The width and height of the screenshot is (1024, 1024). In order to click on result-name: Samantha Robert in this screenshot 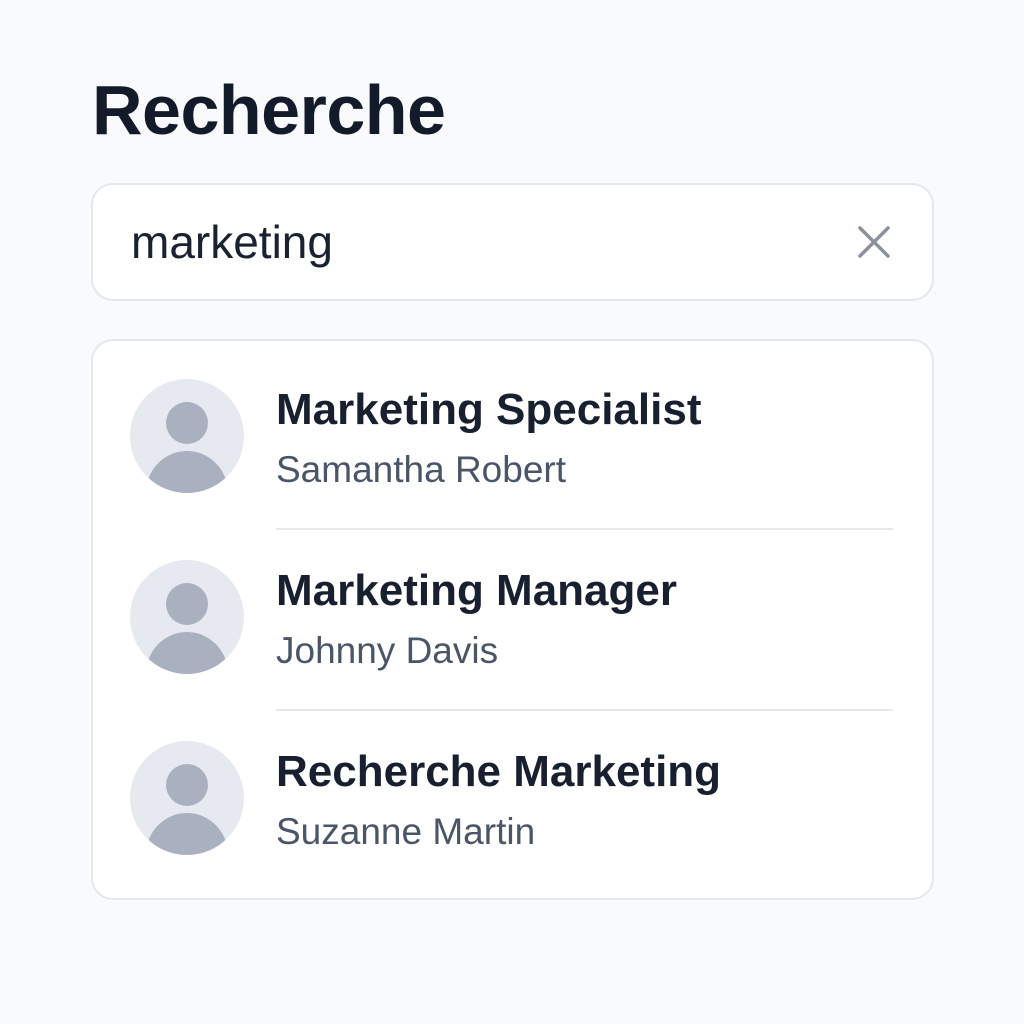, I will do `click(421, 469)`.